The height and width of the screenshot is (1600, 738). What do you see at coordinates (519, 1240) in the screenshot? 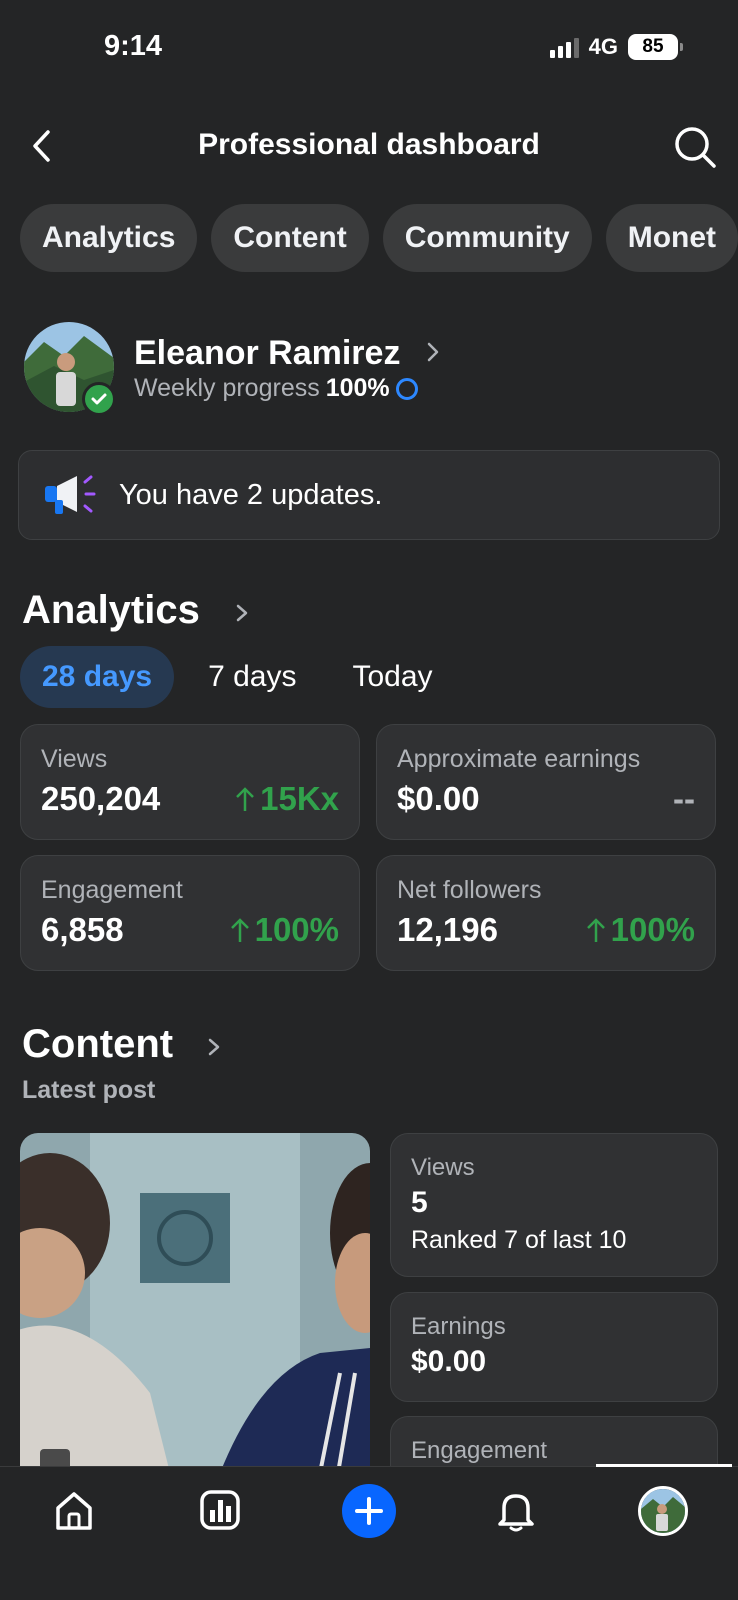
I see `metric-rank: Ranked 7 of last 10` at bounding box center [519, 1240].